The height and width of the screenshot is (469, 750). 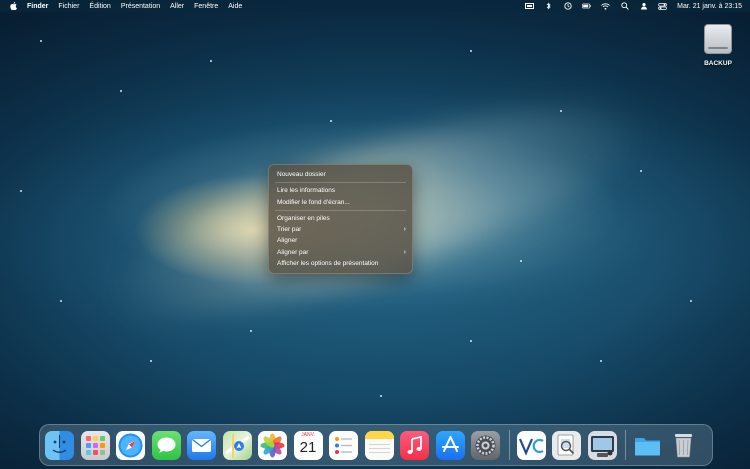 I want to click on safari-icon, so click(x=130, y=445).